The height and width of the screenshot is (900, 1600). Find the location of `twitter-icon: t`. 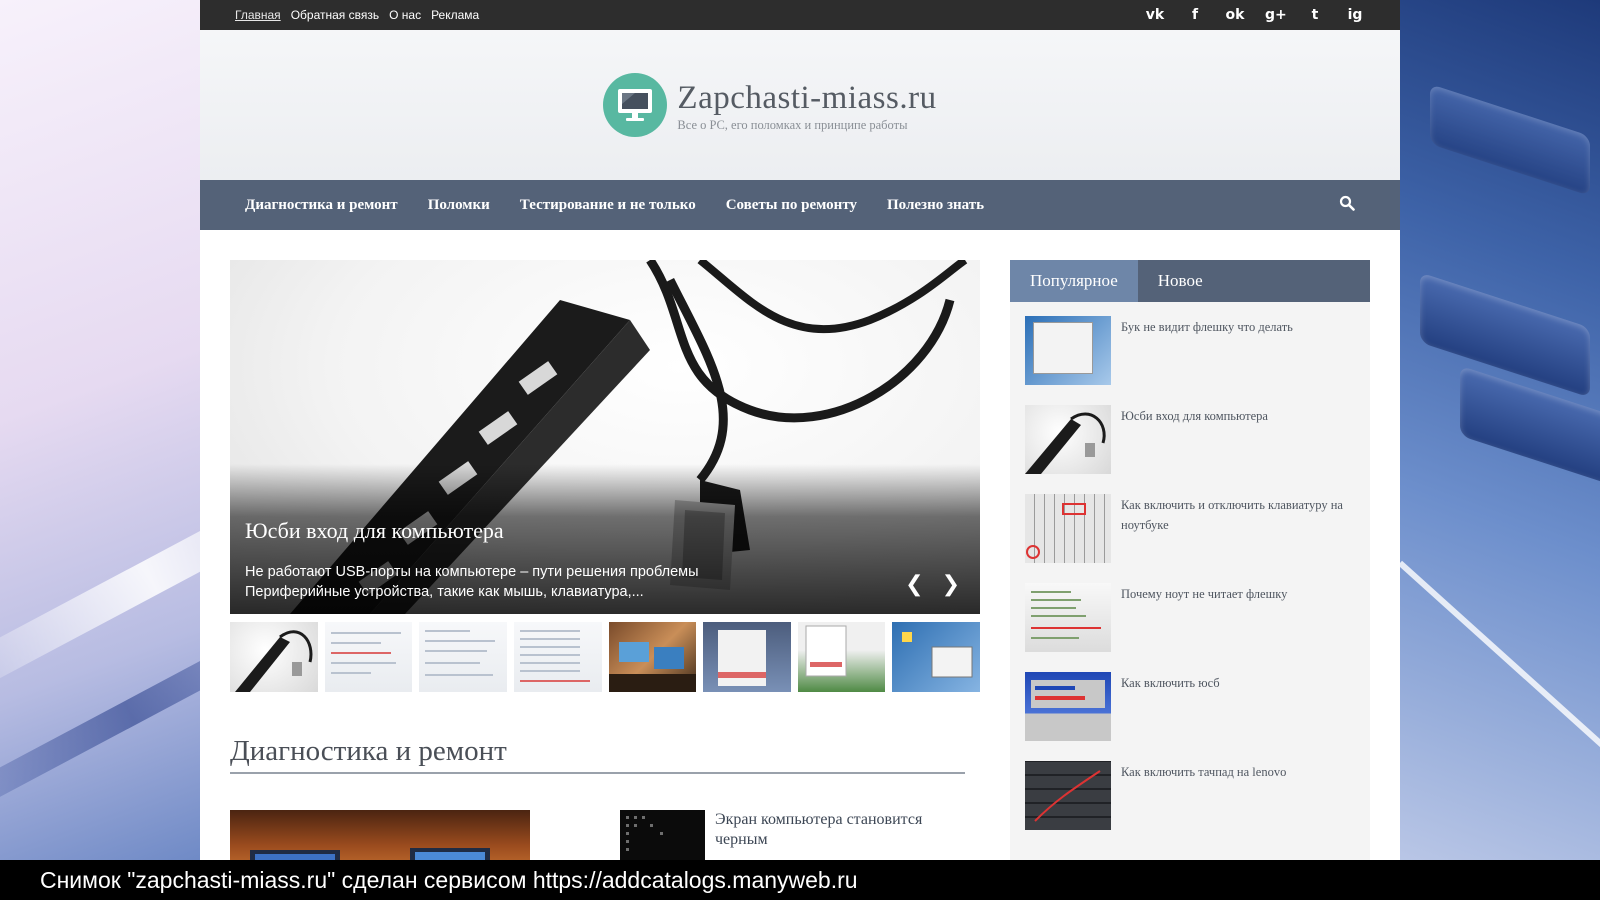

twitter-icon: t is located at coordinates (1315, 15).